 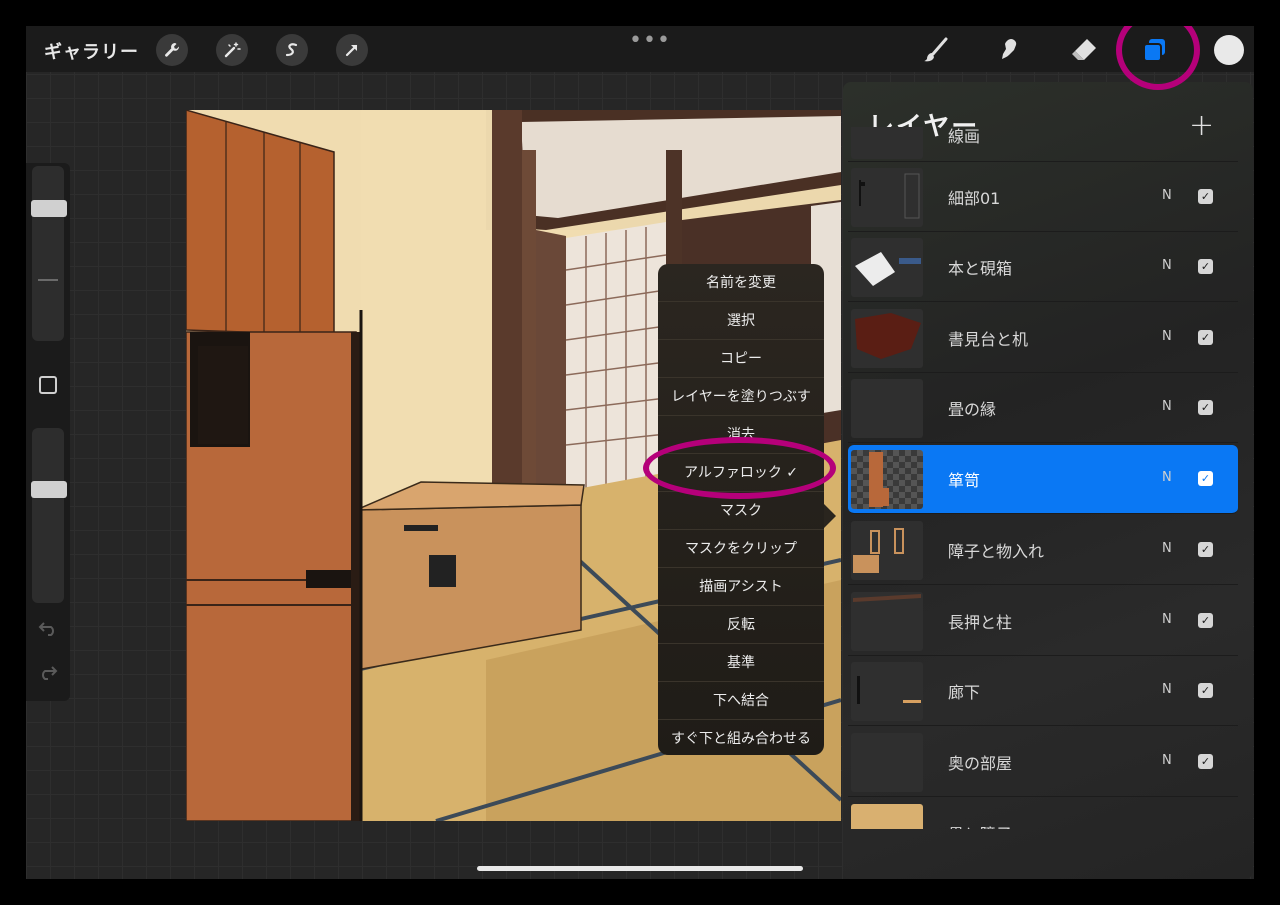 What do you see at coordinates (650, 40) in the screenshot?
I see `more-options-icon: •••` at bounding box center [650, 40].